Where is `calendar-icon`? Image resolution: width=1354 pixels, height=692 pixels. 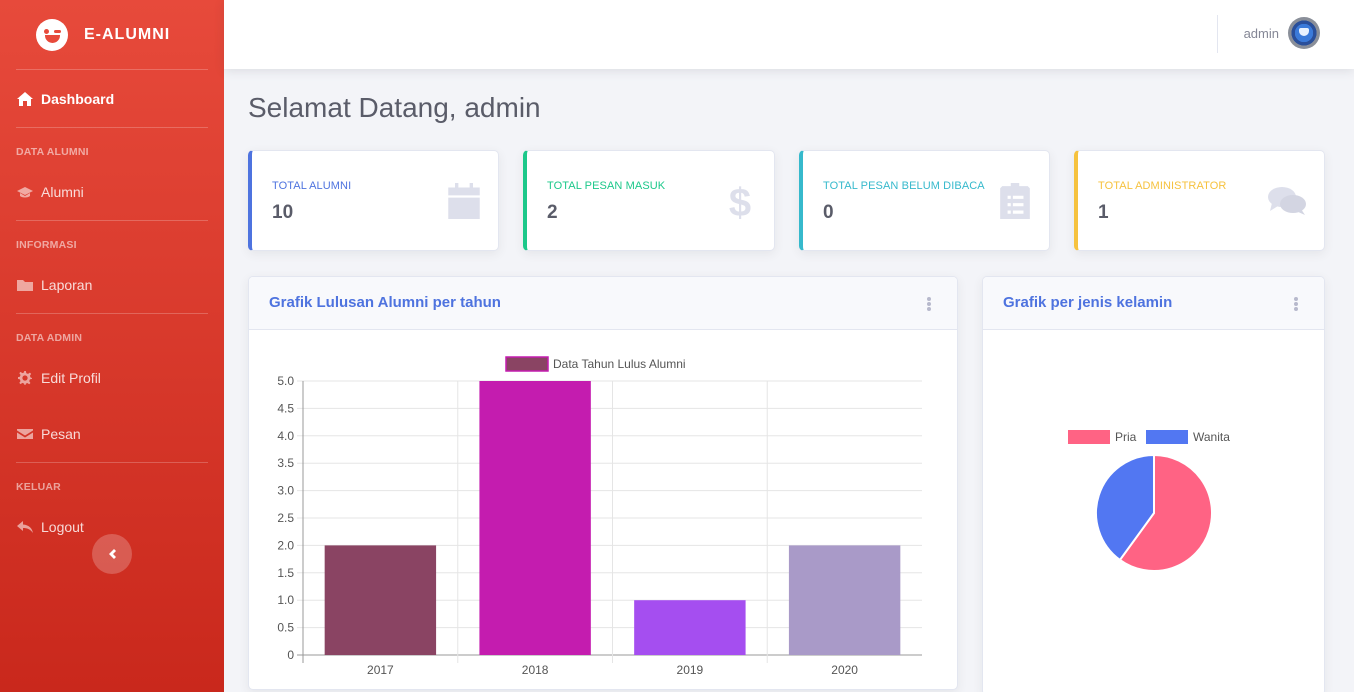
calendar-icon is located at coordinates (464, 201).